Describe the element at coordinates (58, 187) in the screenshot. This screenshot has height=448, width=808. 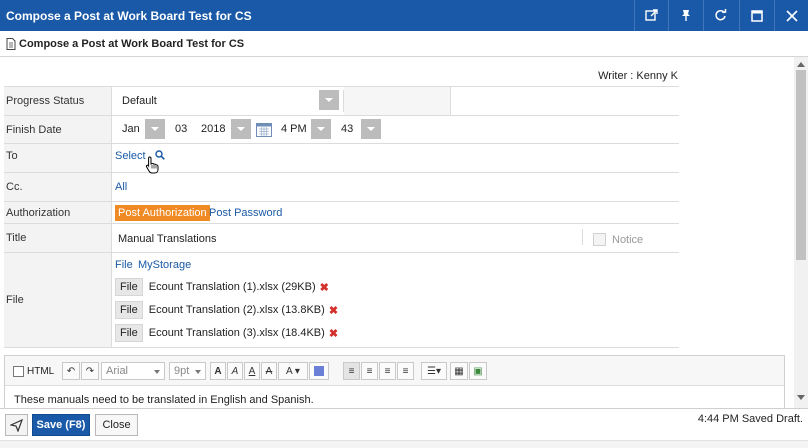
I see `cc-label: Cc.` at that location.